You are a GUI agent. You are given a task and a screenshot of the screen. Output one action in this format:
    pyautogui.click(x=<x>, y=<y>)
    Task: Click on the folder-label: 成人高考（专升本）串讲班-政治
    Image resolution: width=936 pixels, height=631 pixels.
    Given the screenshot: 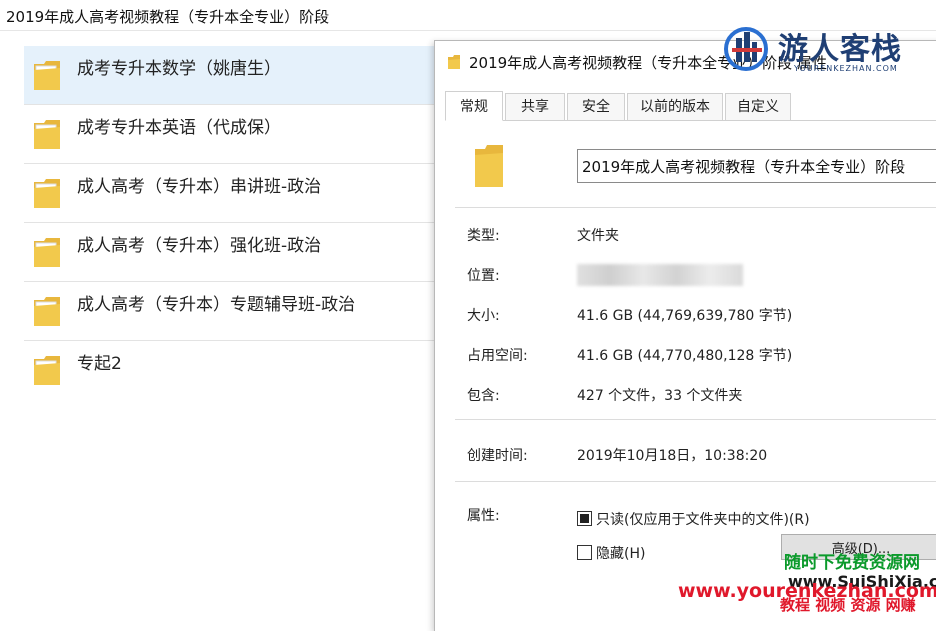 What is the action you would take?
    pyautogui.click(x=199, y=187)
    